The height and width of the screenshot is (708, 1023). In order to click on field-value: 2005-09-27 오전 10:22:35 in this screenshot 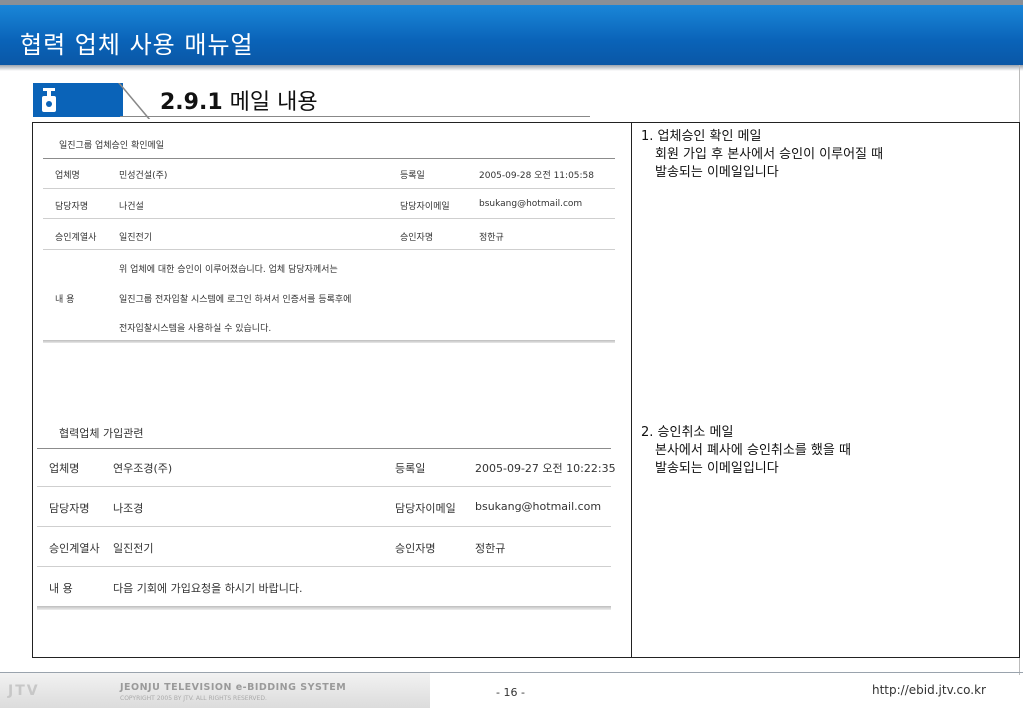, I will do `click(545, 468)`.